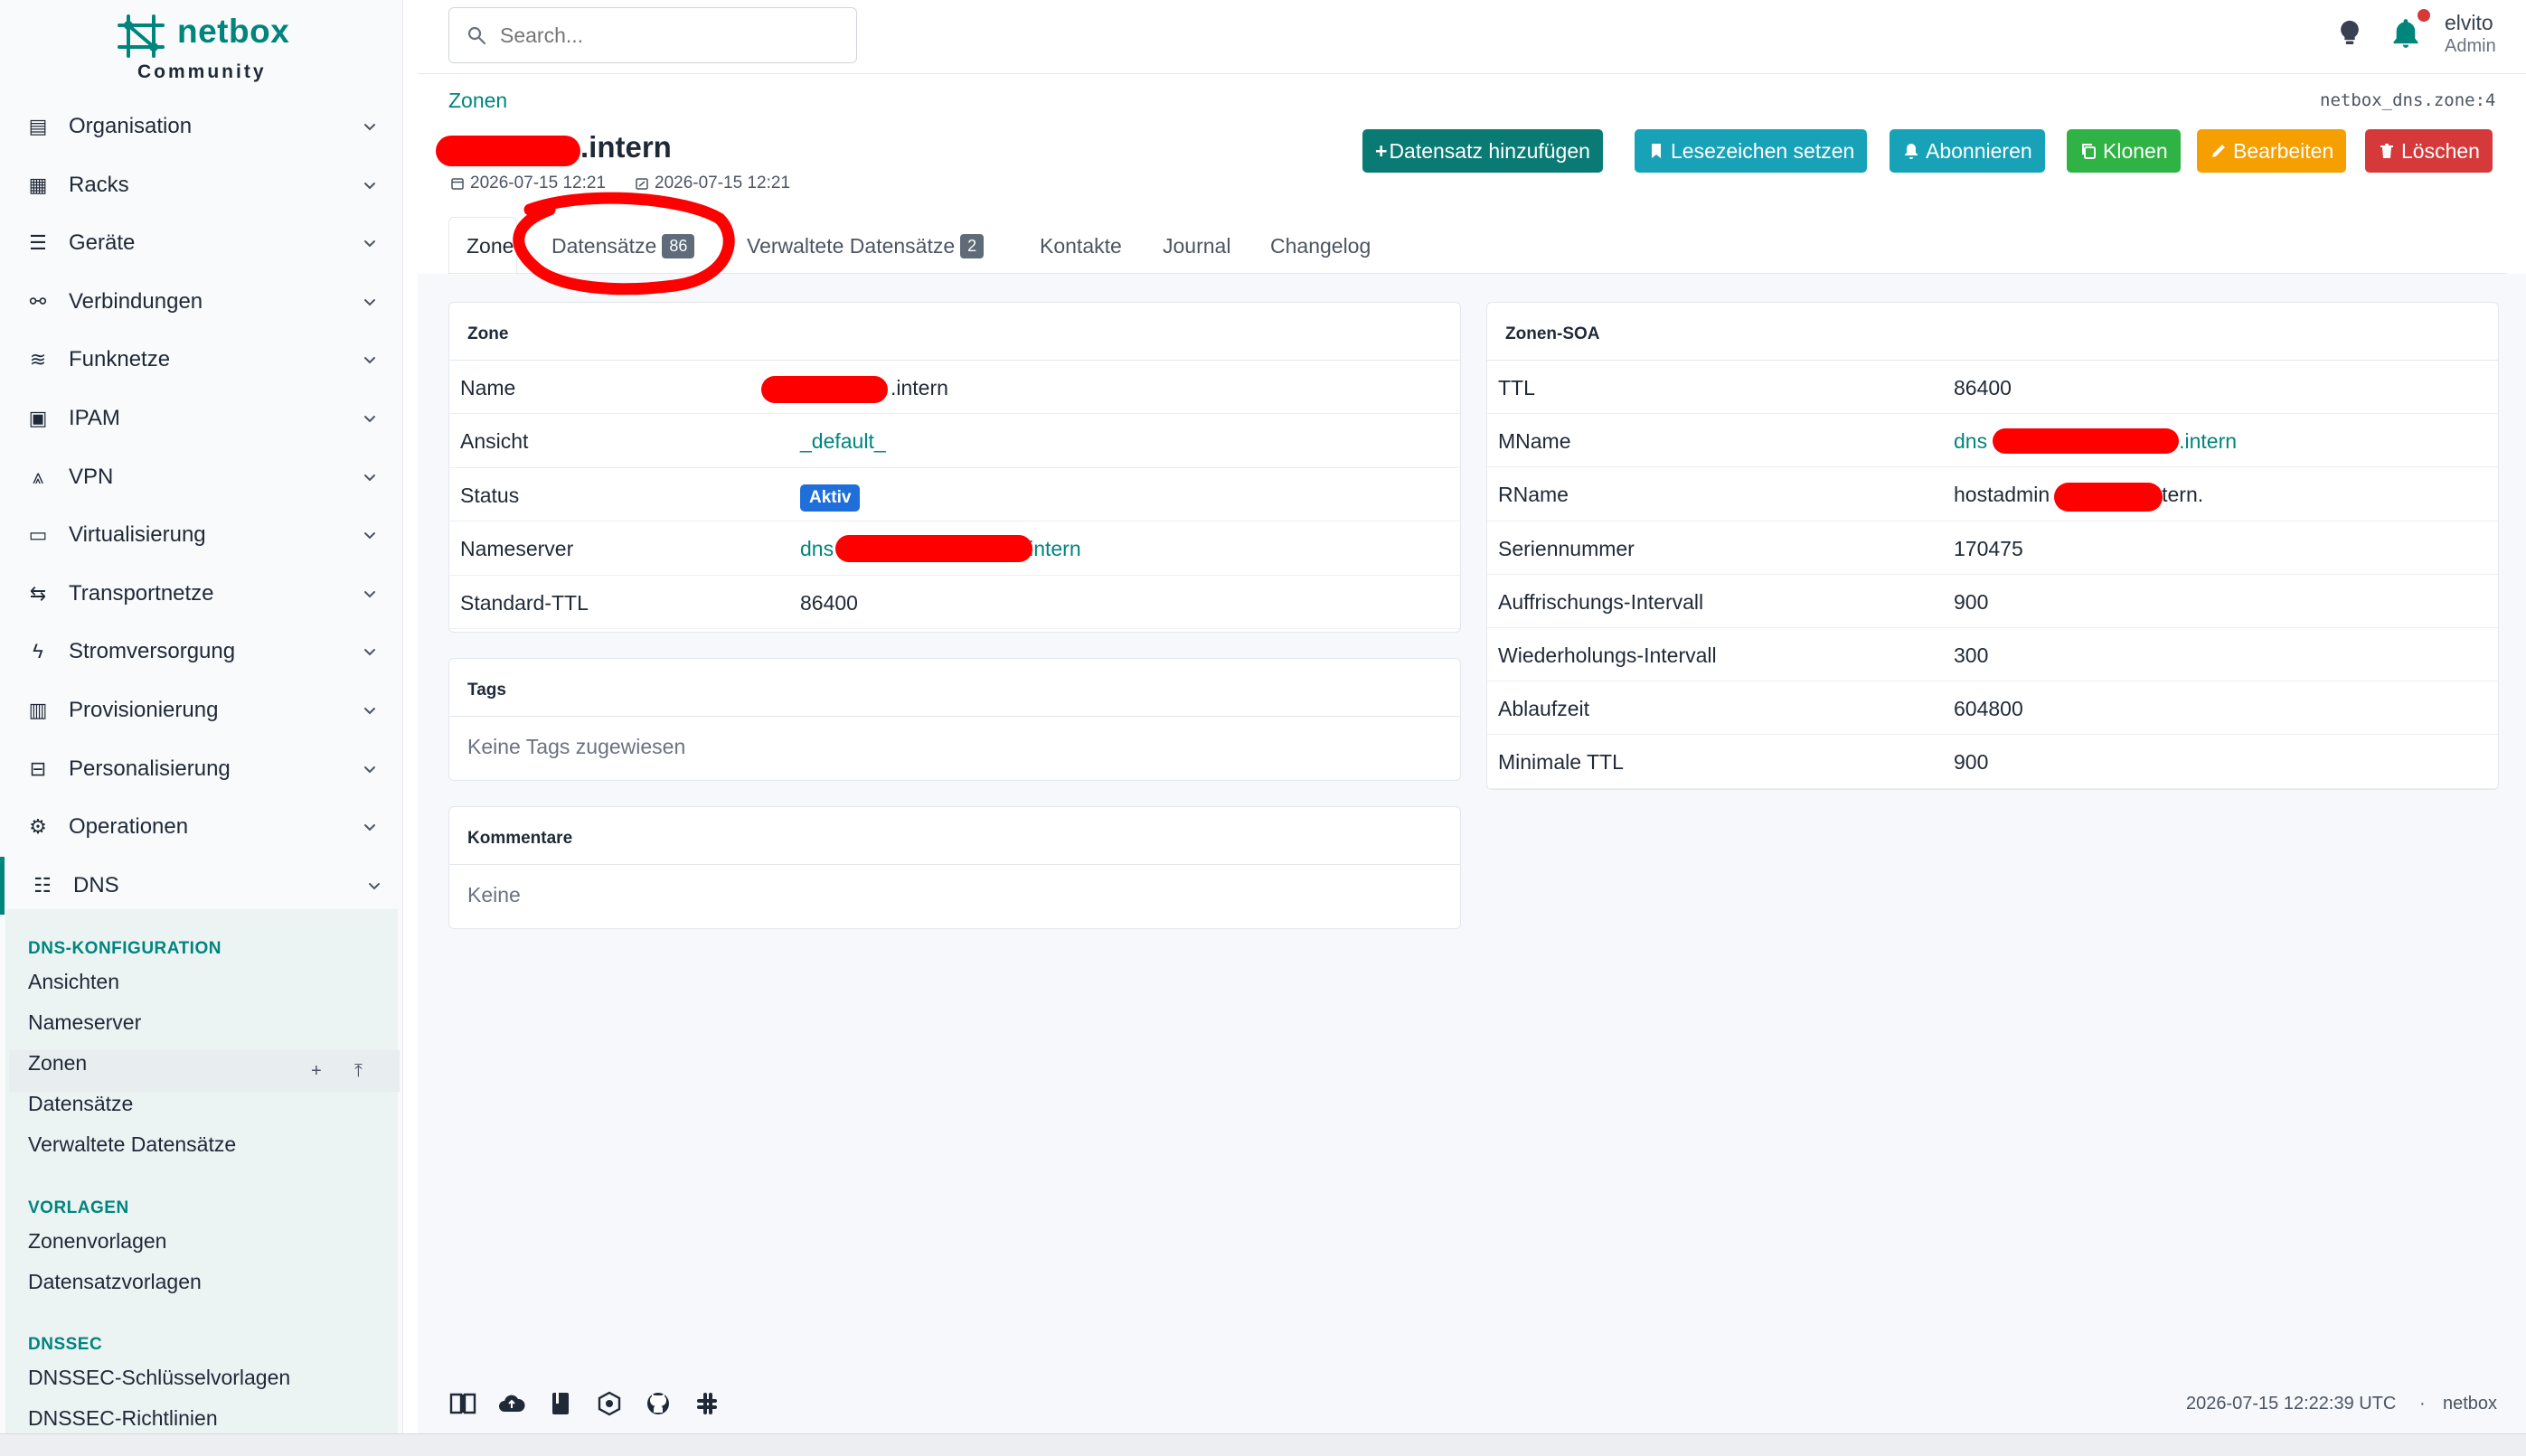 The image size is (2526, 1456). What do you see at coordinates (1992, 655) in the screenshot?
I see `soa-row-wiederholungs-intervall: Wiederholungs-Intervall 300` at bounding box center [1992, 655].